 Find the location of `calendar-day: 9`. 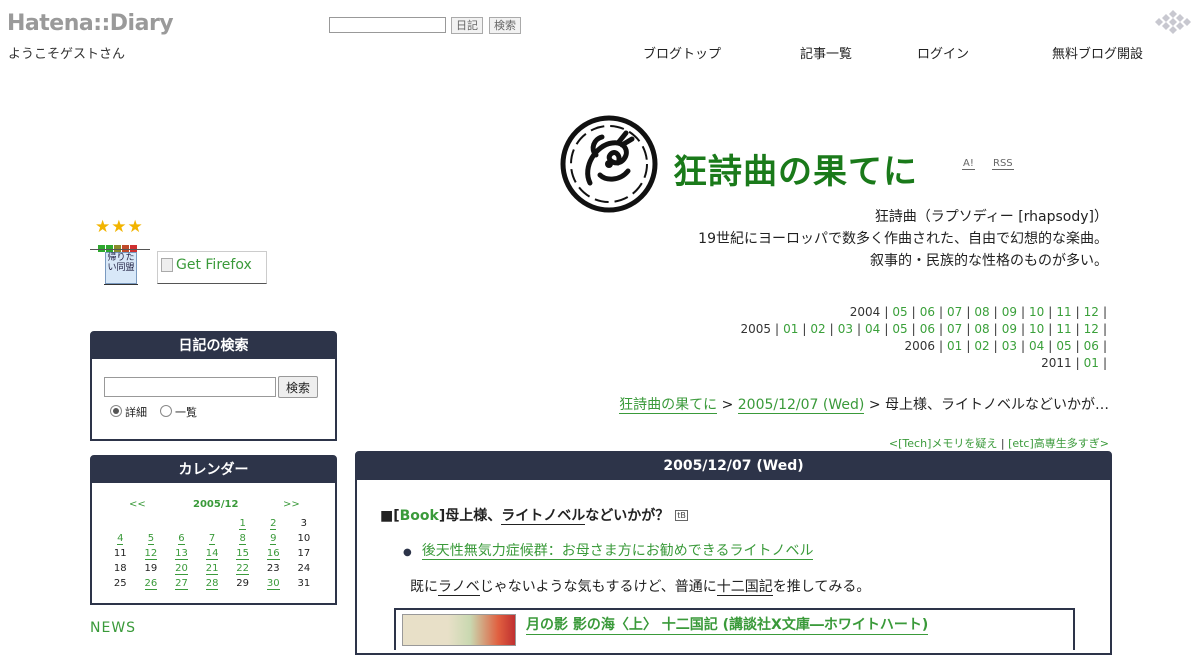

calendar-day: 9 is located at coordinates (273, 538).